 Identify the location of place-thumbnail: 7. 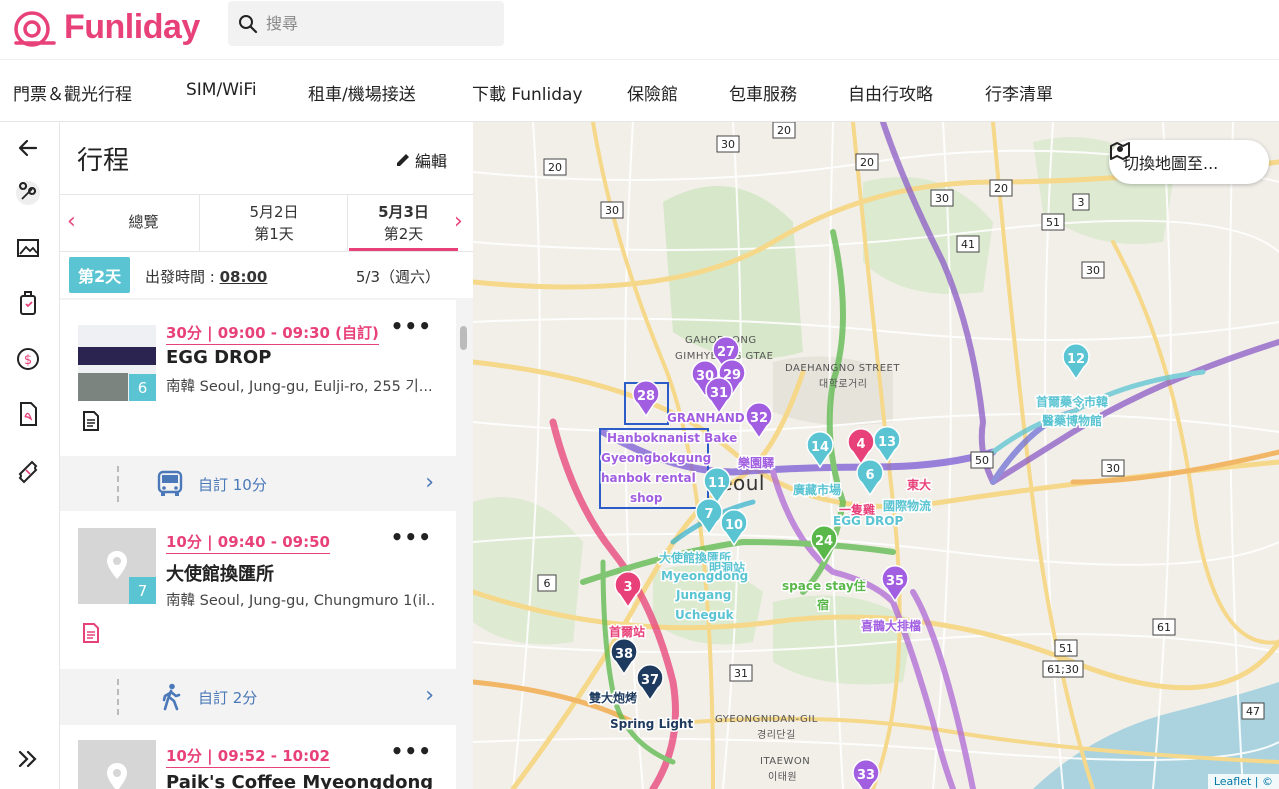
(117, 566).